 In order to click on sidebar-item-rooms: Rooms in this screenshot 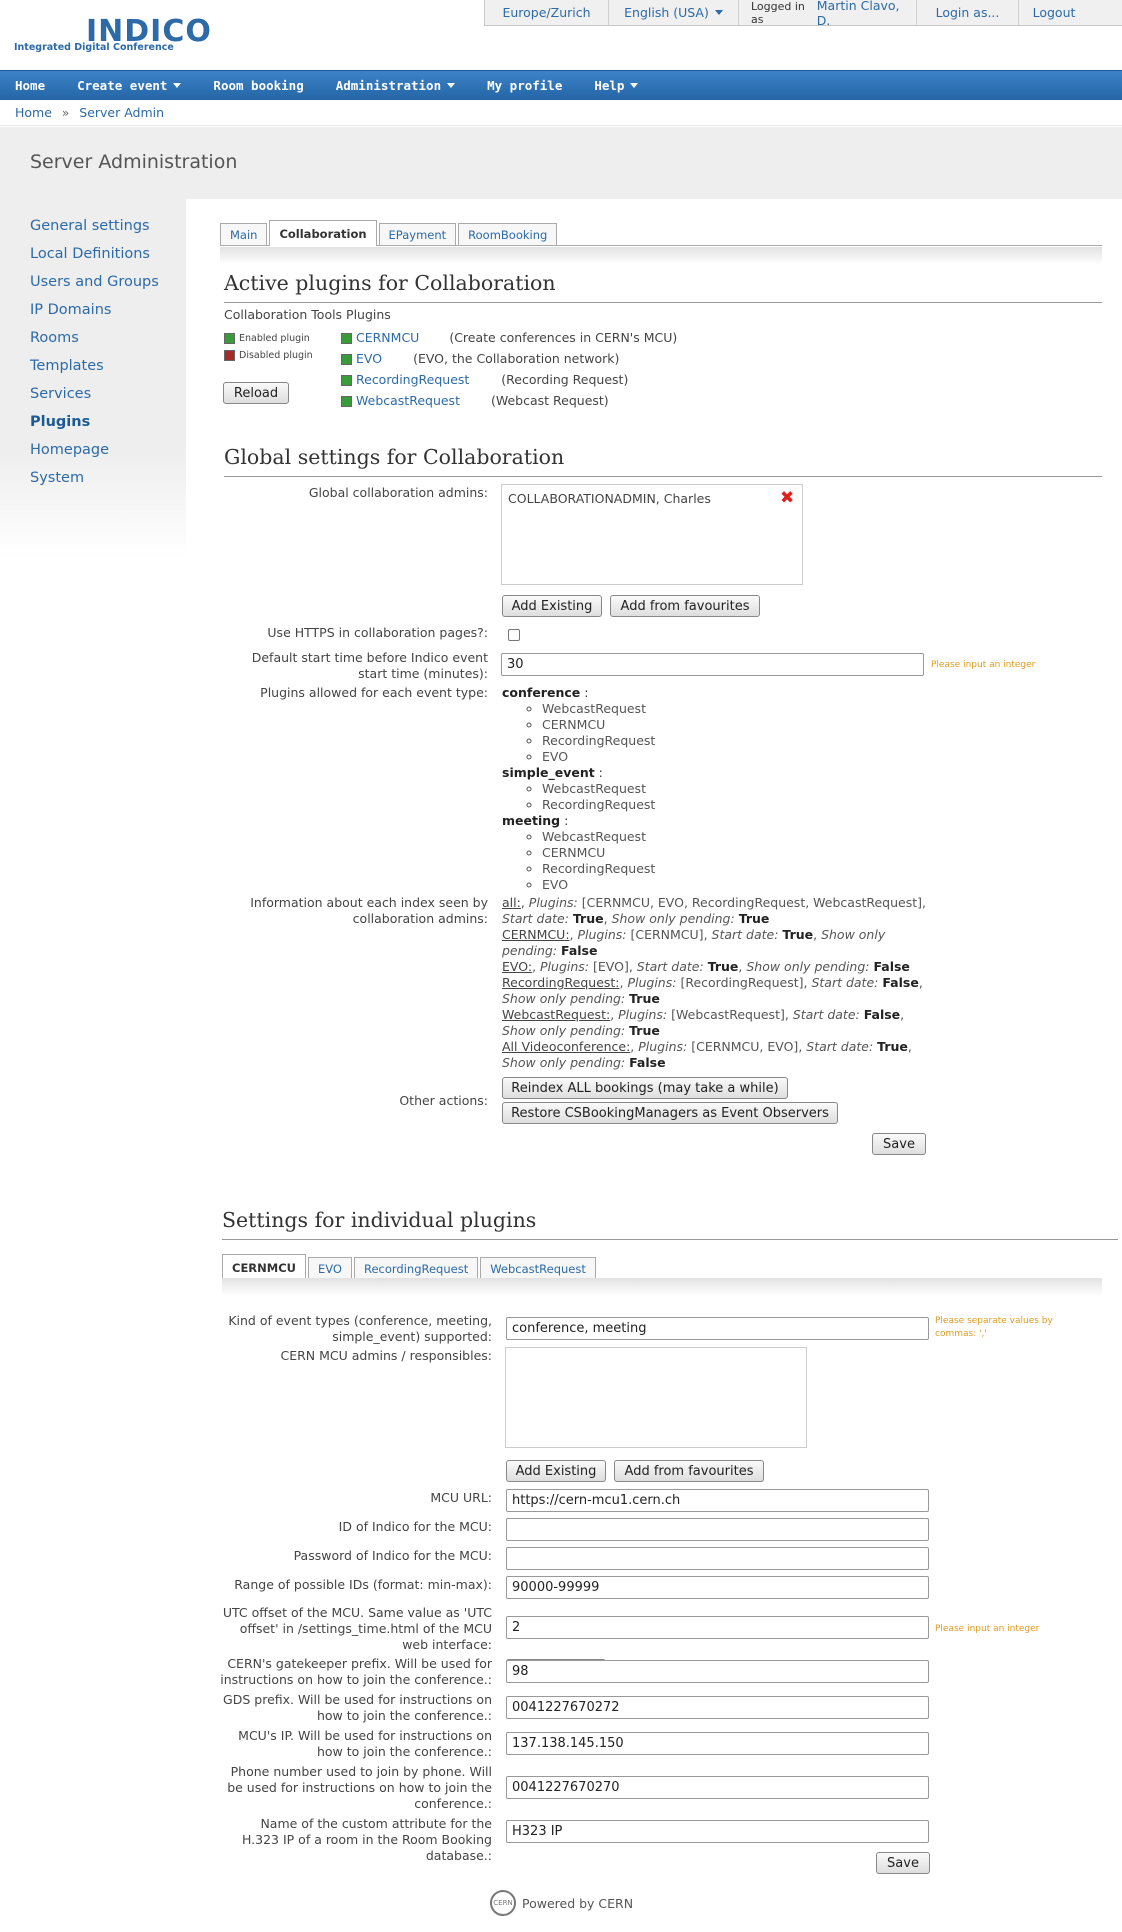, I will do `click(105, 344)`.